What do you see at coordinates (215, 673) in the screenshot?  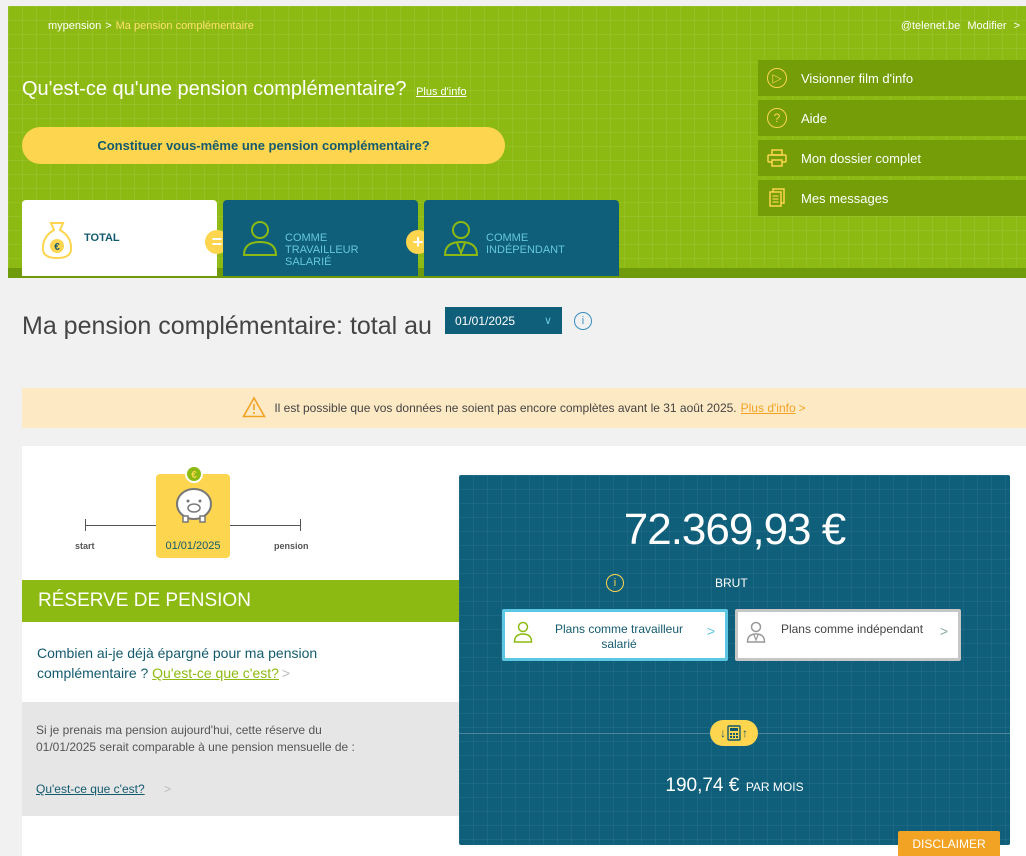 I see `reserve-what-link: Qu'est-ce que c'est?` at bounding box center [215, 673].